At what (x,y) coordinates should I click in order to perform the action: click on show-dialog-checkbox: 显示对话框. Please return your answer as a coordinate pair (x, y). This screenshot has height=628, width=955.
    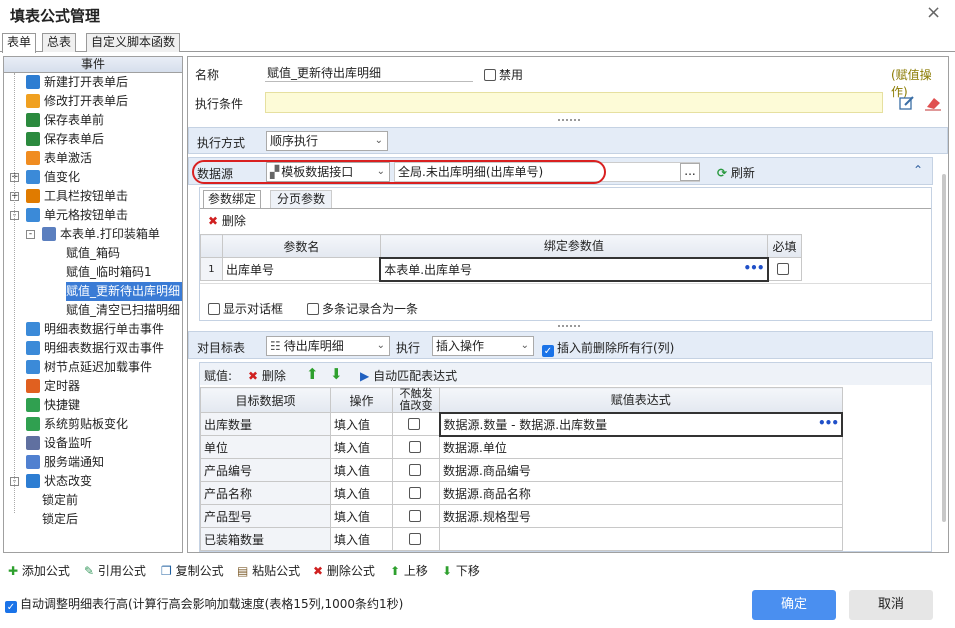
    Looking at the image, I should click on (245, 308).